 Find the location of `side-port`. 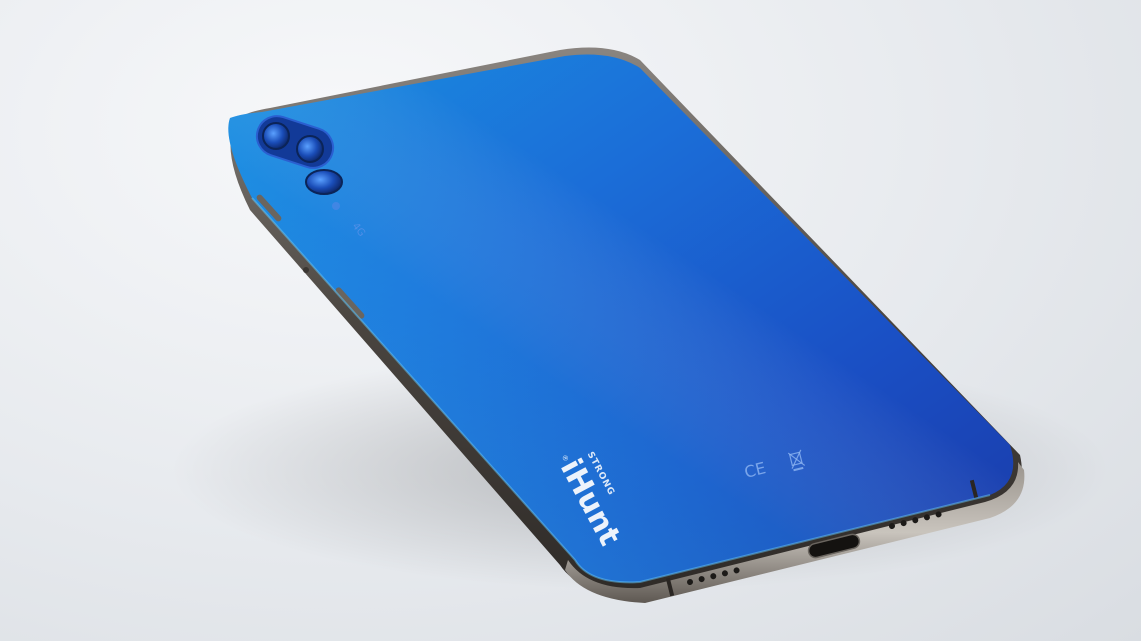

side-port is located at coordinates (306, 270).